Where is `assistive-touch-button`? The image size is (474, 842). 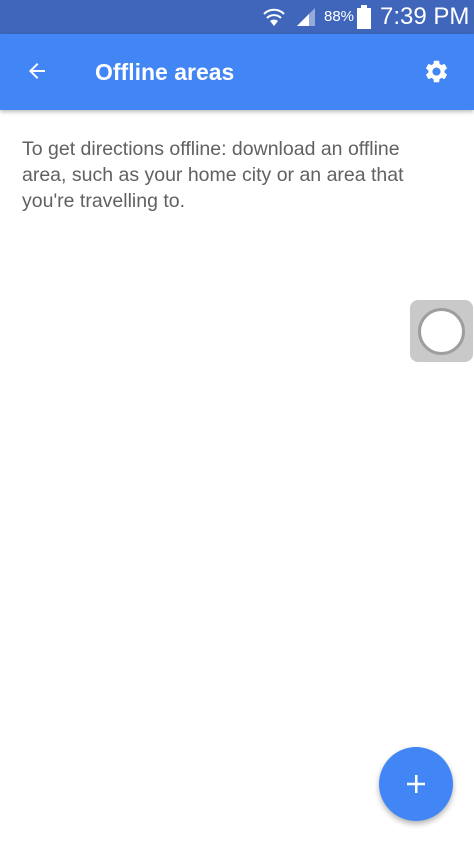 assistive-touch-button is located at coordinates (441, 331).